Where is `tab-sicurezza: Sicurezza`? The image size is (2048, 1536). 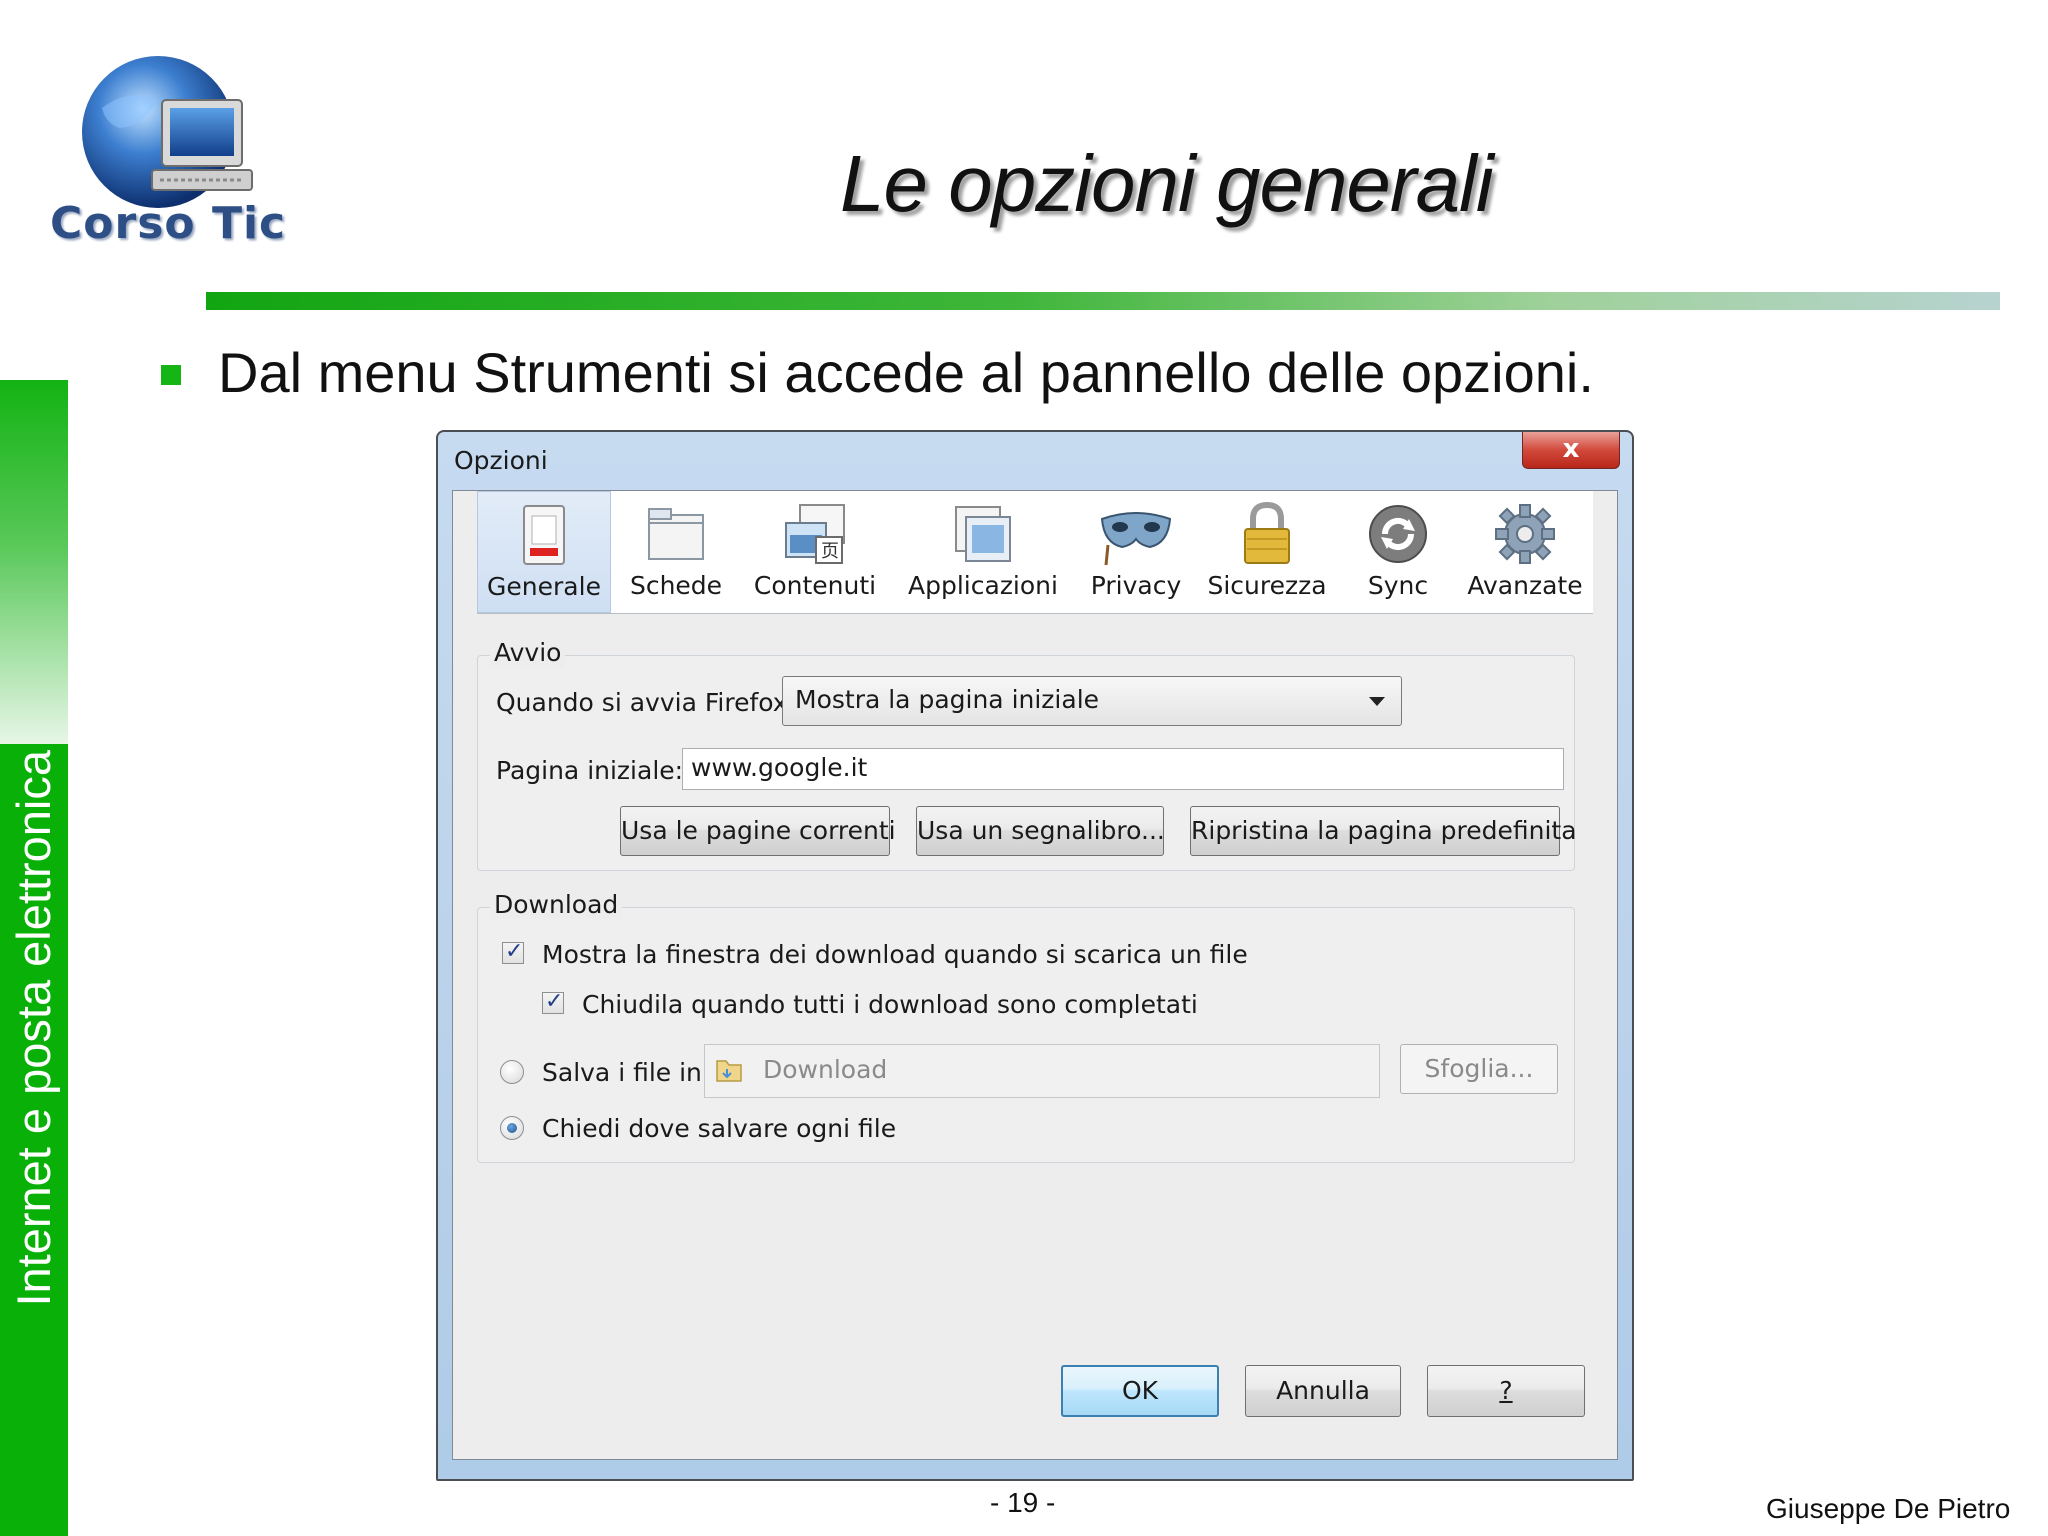
tab-sicurezza: Sicurezza is located at coordinates (1267, 552).